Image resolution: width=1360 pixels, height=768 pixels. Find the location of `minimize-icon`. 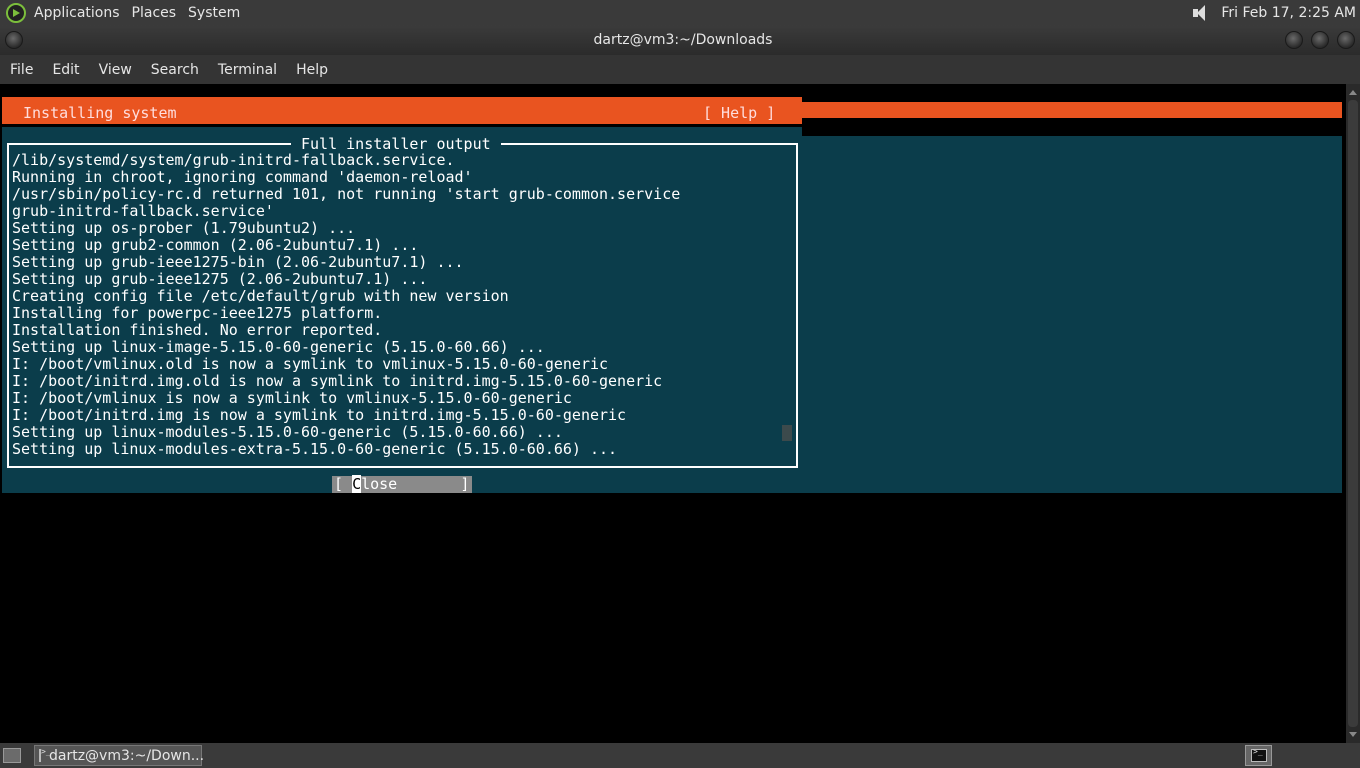

minimize-icon is located at coordinates (1294, 40).